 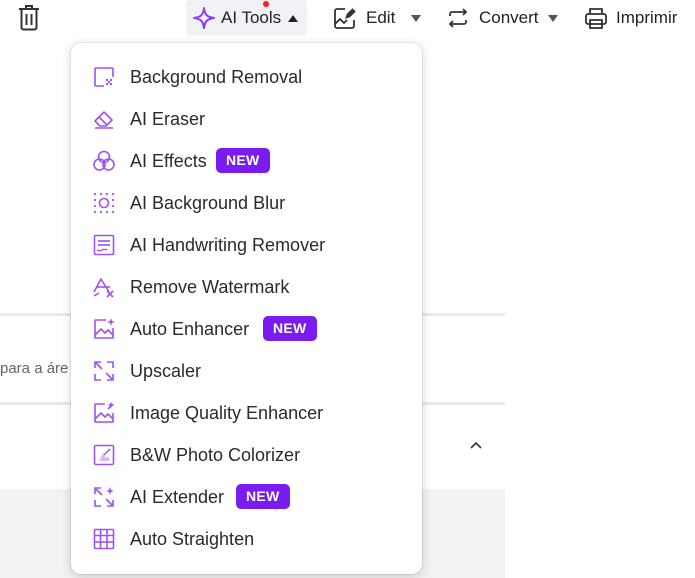 What do you see at coordinates (345, 18) in the screenshot?
I see `edit-image-icon` at bounding box center [345, 18].